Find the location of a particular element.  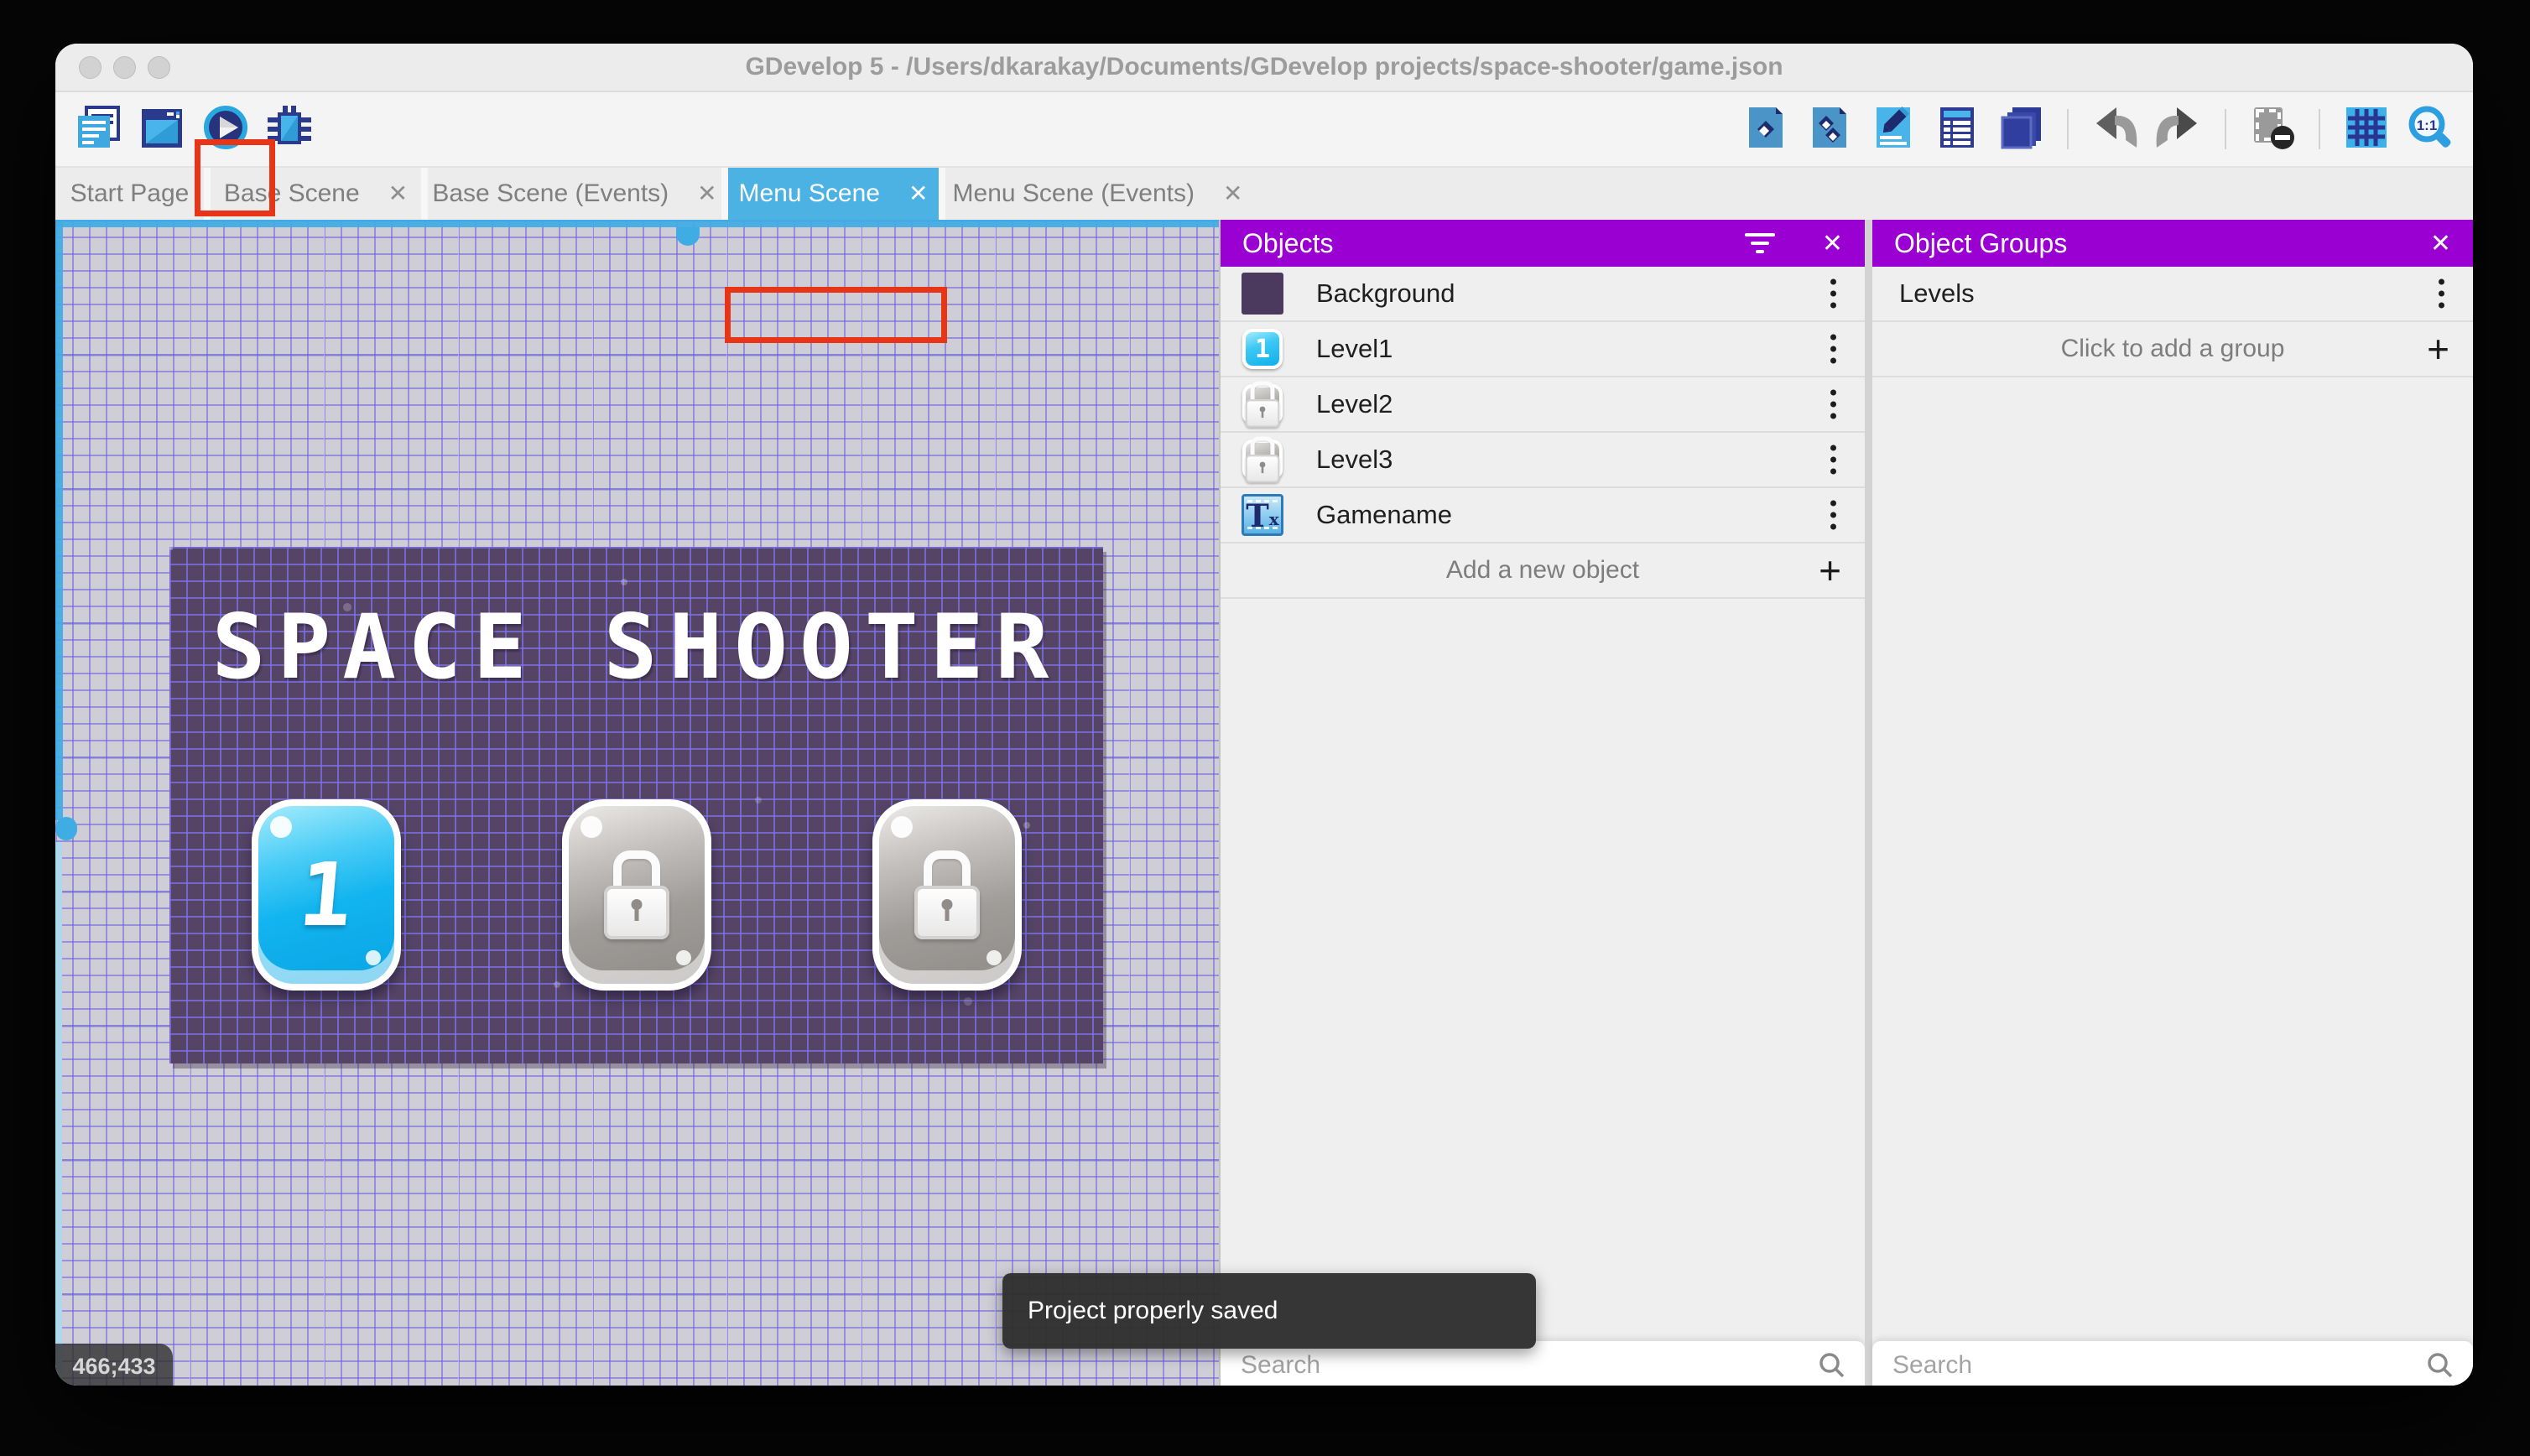

undo-arrow-icon is located at coordinates (2114, 129).